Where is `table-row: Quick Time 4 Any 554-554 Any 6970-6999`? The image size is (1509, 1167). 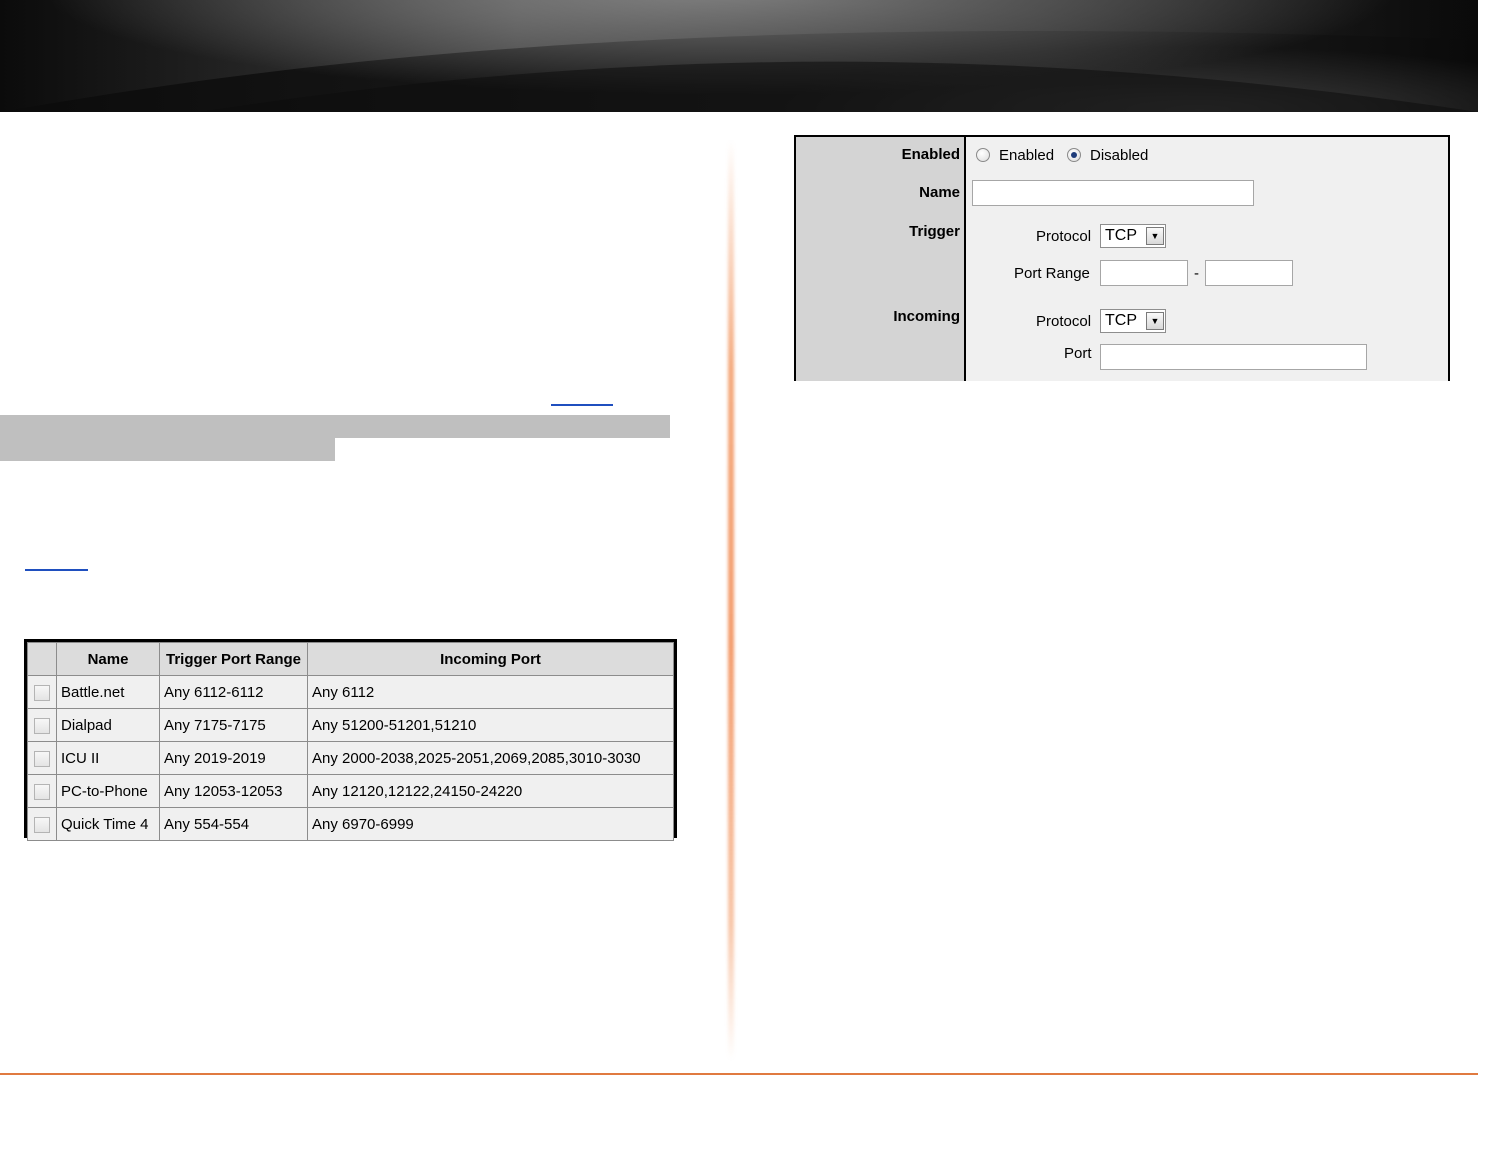
table-row: Quick Time 4 Any 554-554 Any 6970-6999 is located at coordinates (350, 824).